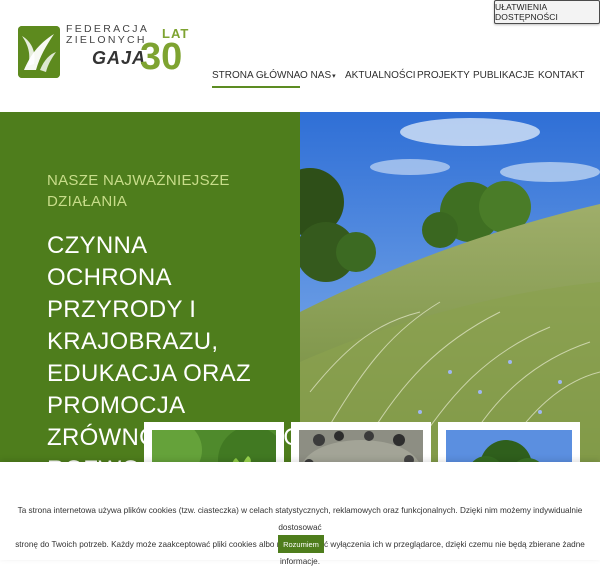  Describe the element at coordinates (109, 277) in the screenshot. I see `hero-headline-line: OCHRONA` at that location.